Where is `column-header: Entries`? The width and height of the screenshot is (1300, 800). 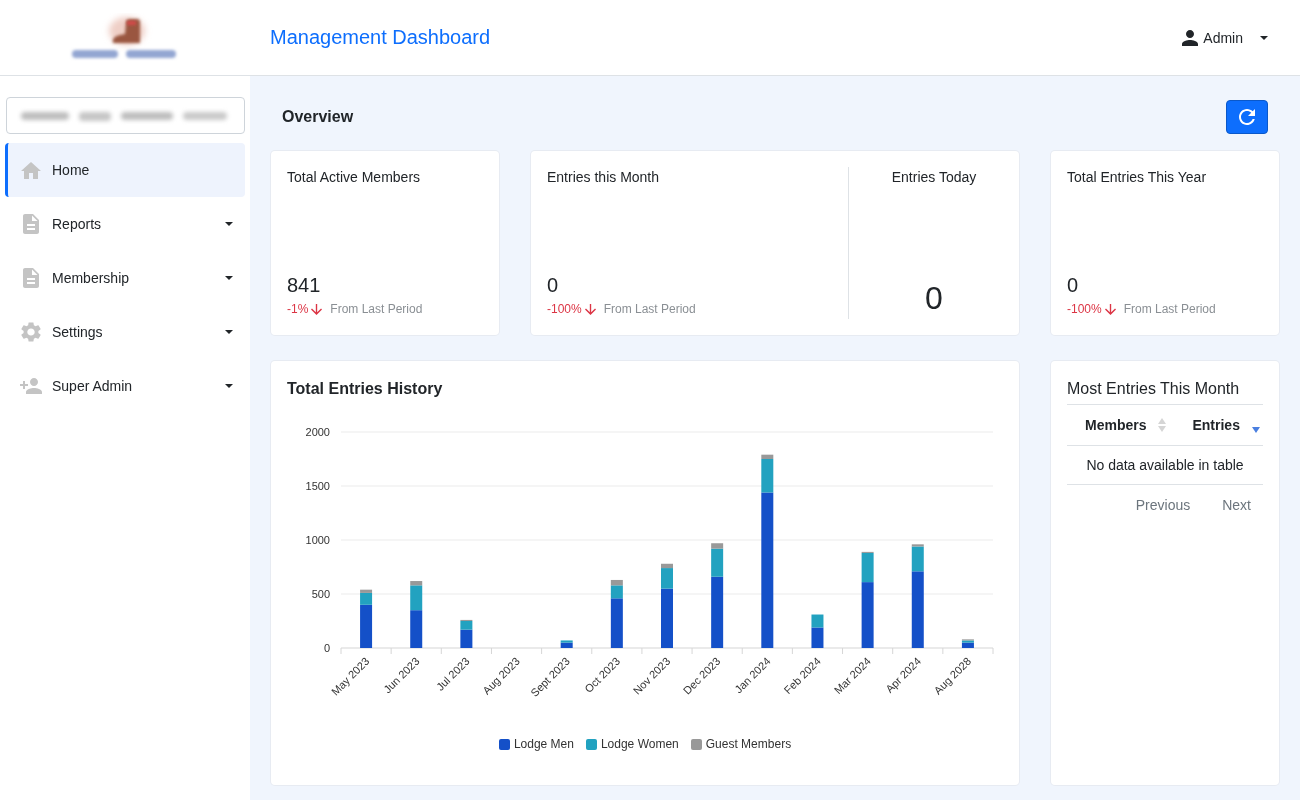
column-header: Entries is located at coordinates (1214, 425).